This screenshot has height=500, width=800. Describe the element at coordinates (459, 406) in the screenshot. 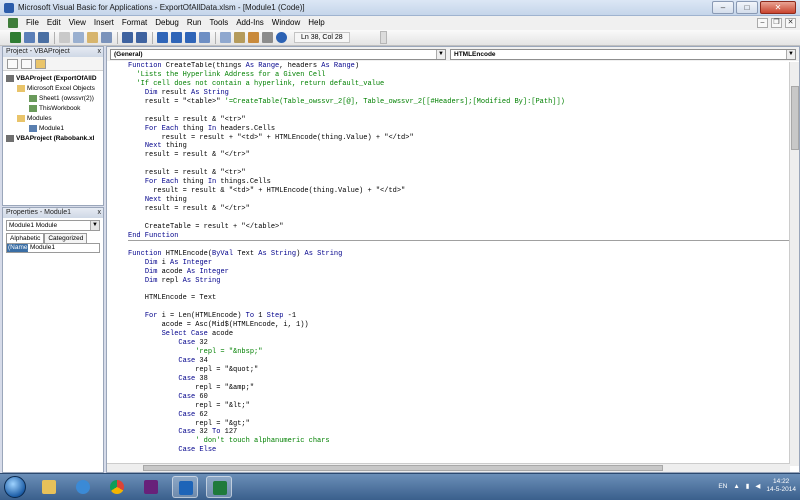

I see `code-line: repl = "&lt;"` at that location.